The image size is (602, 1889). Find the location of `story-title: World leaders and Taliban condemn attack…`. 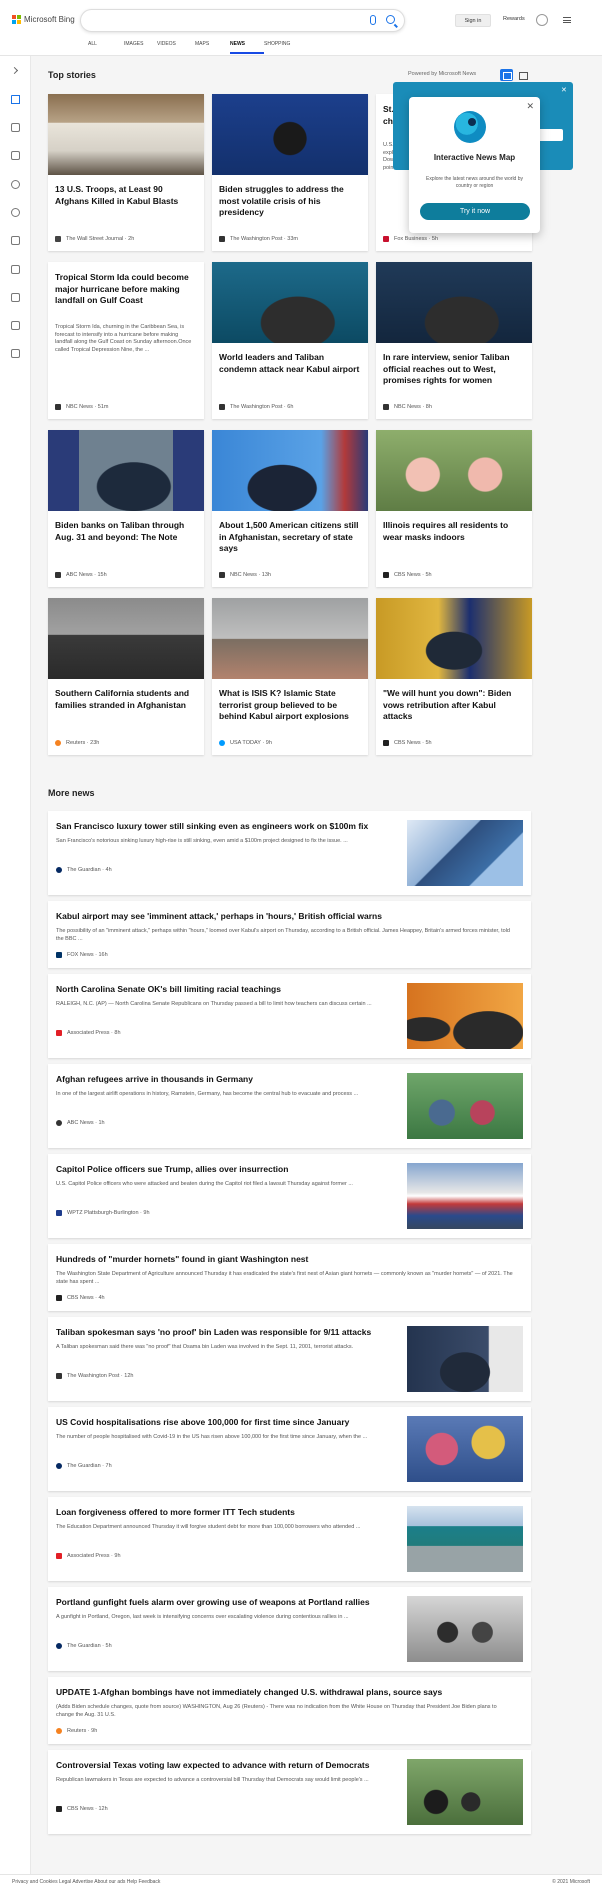

story-title: World leaders and Taliban condemn attack… is located at coordinates (290, 363).